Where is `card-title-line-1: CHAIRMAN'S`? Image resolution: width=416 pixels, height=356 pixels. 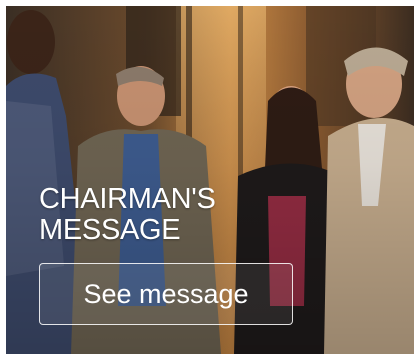 card-title-line-1: CHAIRMAN'S is located at coordinates (127, 199).